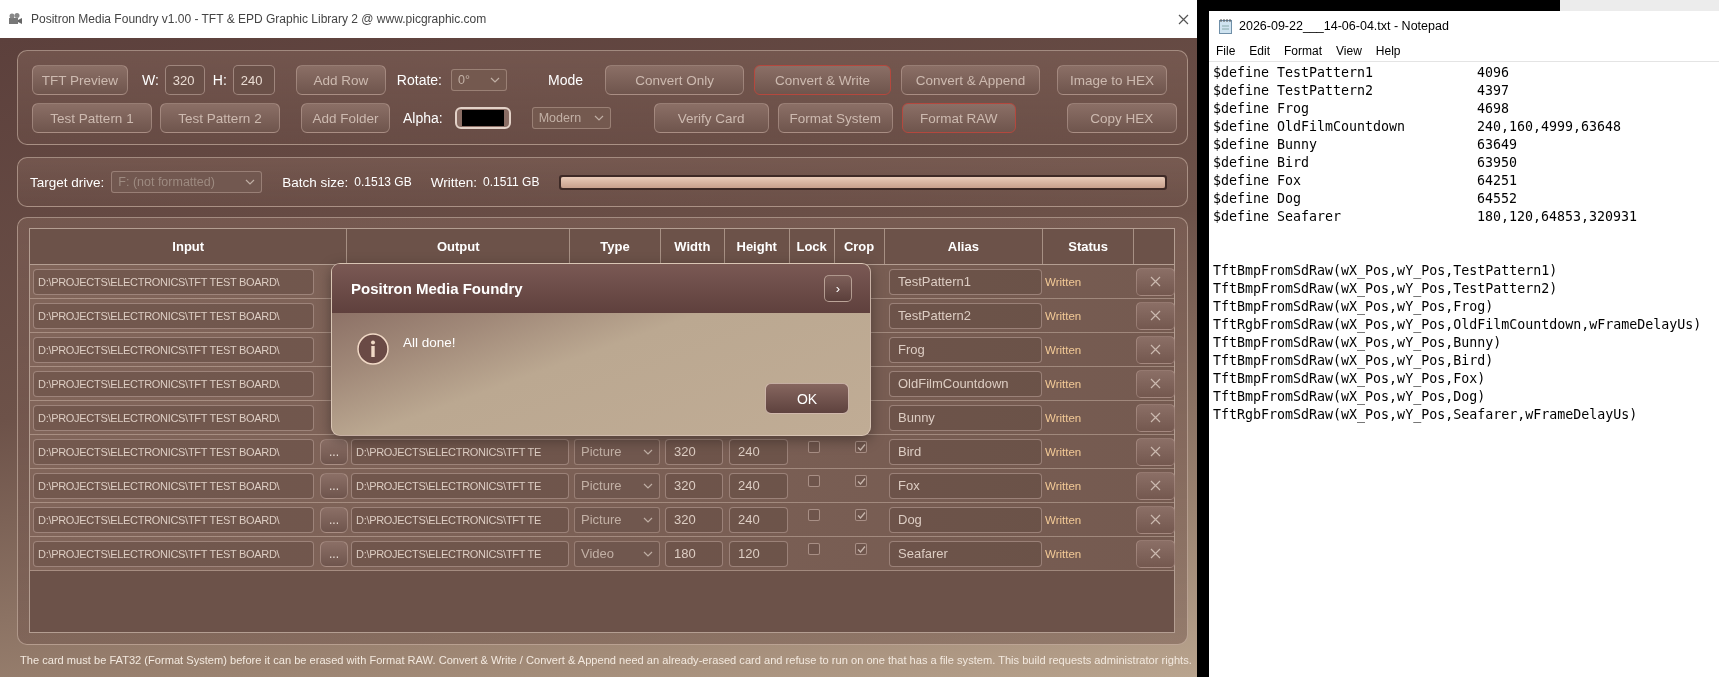 The height and width of the screenshot is (677, 1719). Describe the element at coordinates (1063, 451) in the screenshot. I see `status-text: Written` at that location.